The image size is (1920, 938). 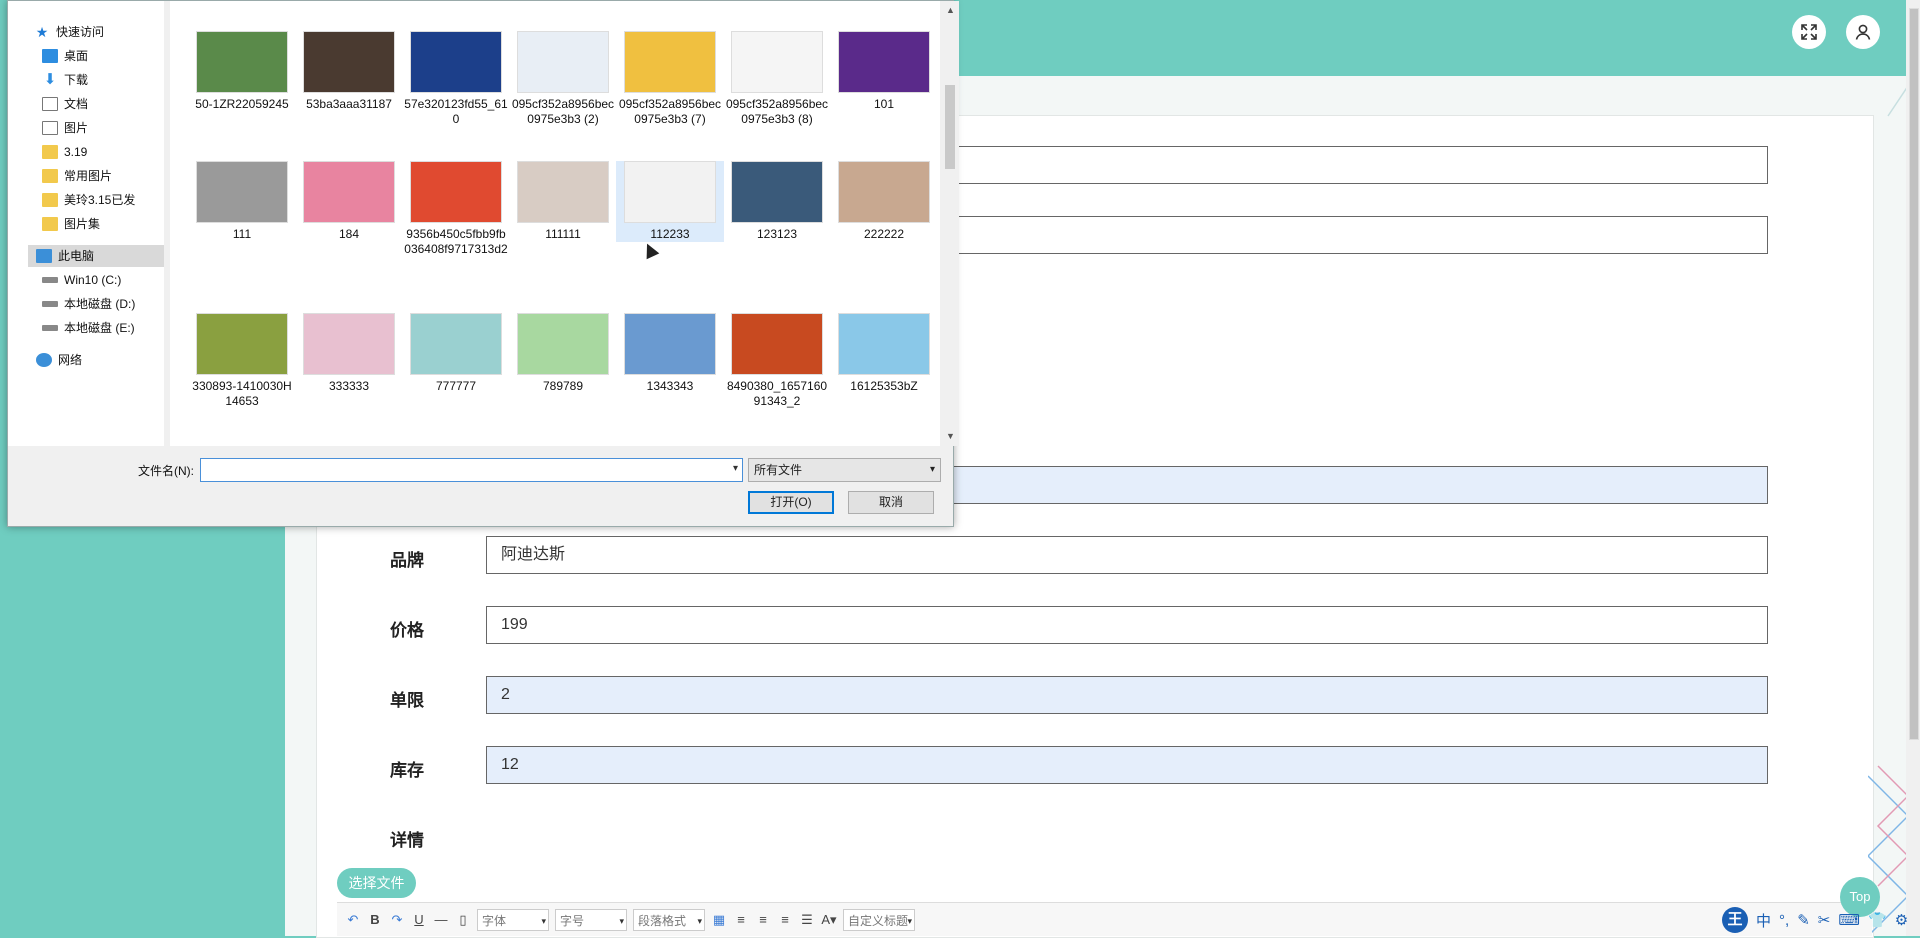 I want to click on file-item: 111111, so click(x=563, y=201).